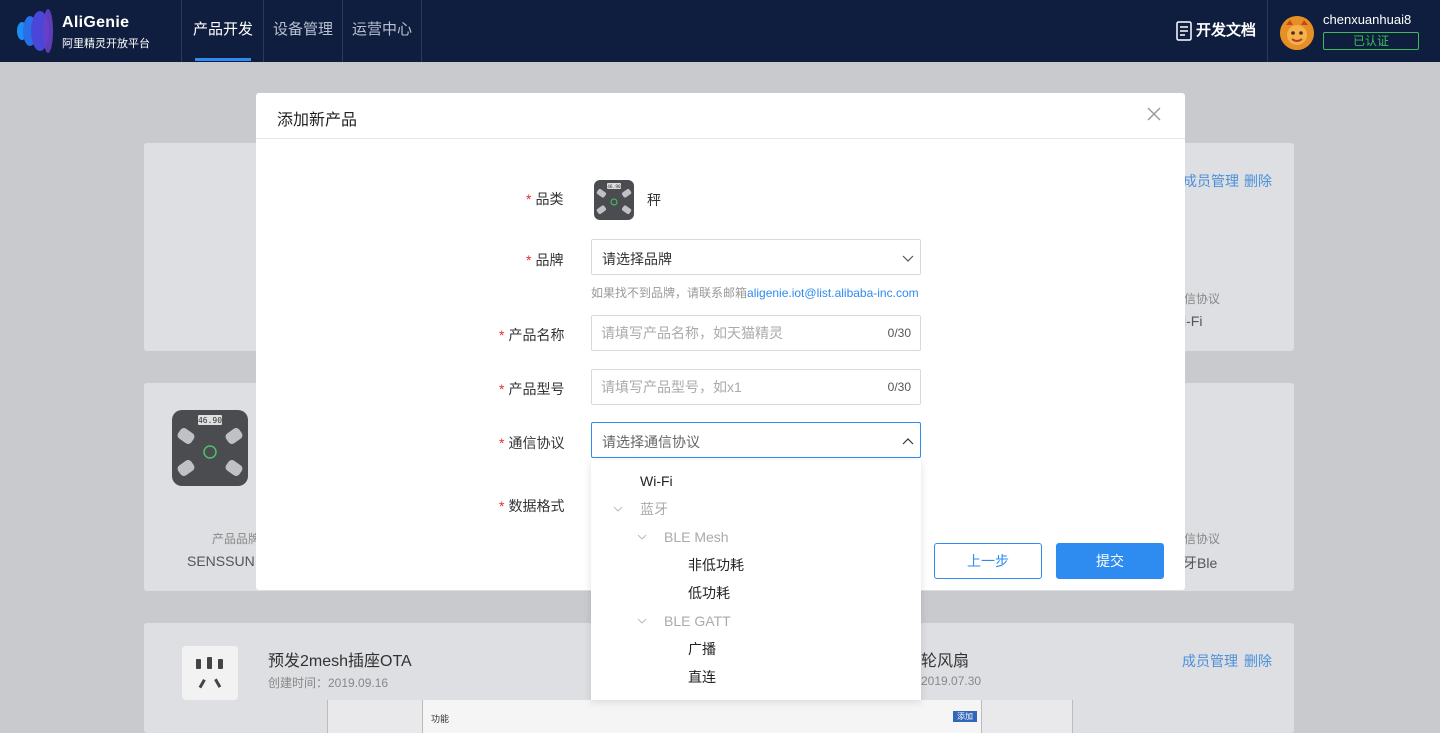  I want to click on username: chenxuanhuai8, so click(1367, 19).